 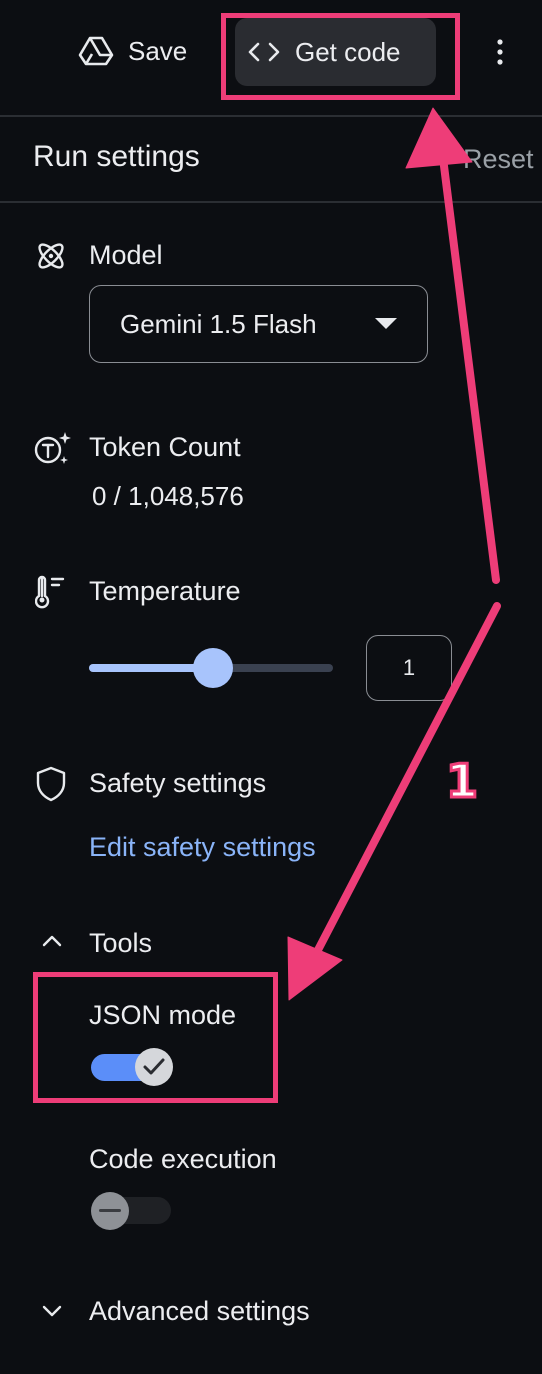 What do you see at coordinates (461, 781) in the screenshot?
I see `annotation-step-number: 1` at bounding box center [461, 781].